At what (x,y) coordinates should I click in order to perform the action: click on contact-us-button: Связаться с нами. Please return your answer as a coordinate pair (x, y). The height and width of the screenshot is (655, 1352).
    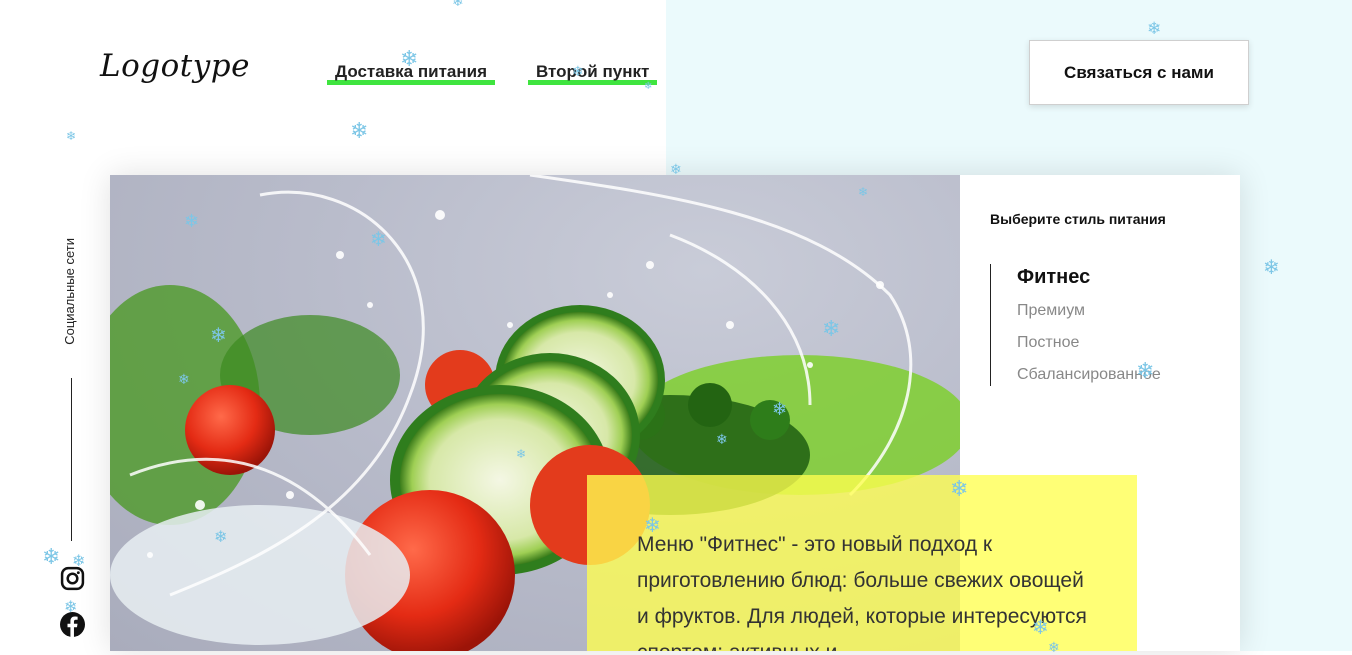
    Looking at the image, I should click on (1139, 72).